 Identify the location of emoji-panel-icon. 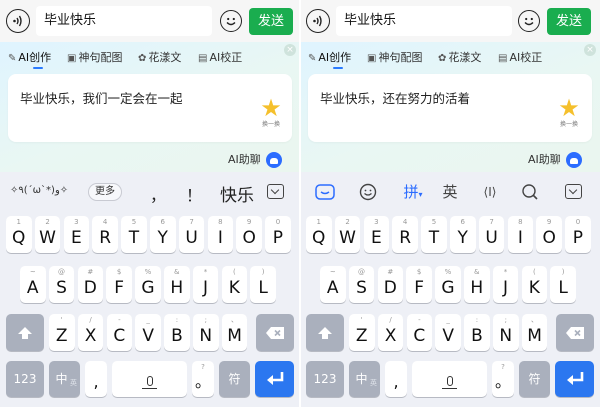
(368, 192).